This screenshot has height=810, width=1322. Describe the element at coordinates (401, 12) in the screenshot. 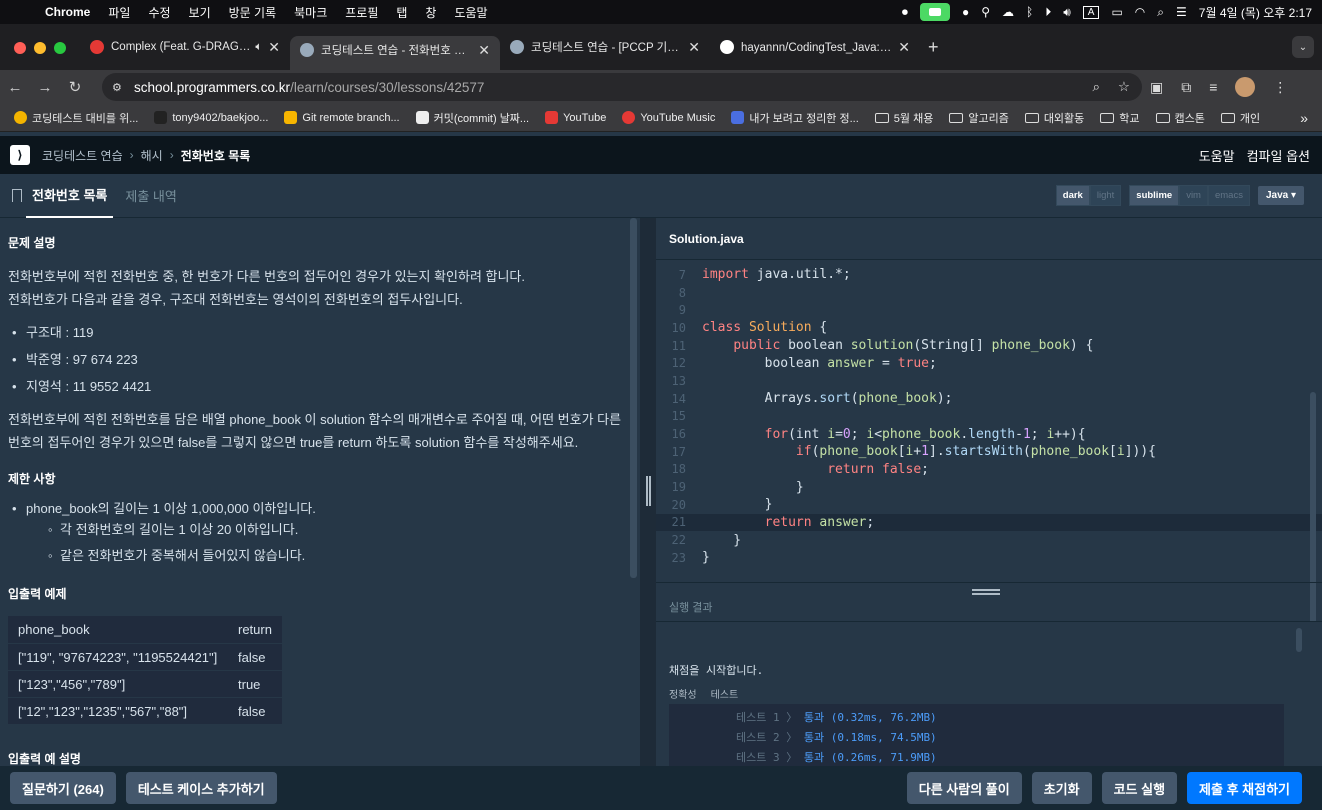

I see `menu-tab: 탭` at that location.